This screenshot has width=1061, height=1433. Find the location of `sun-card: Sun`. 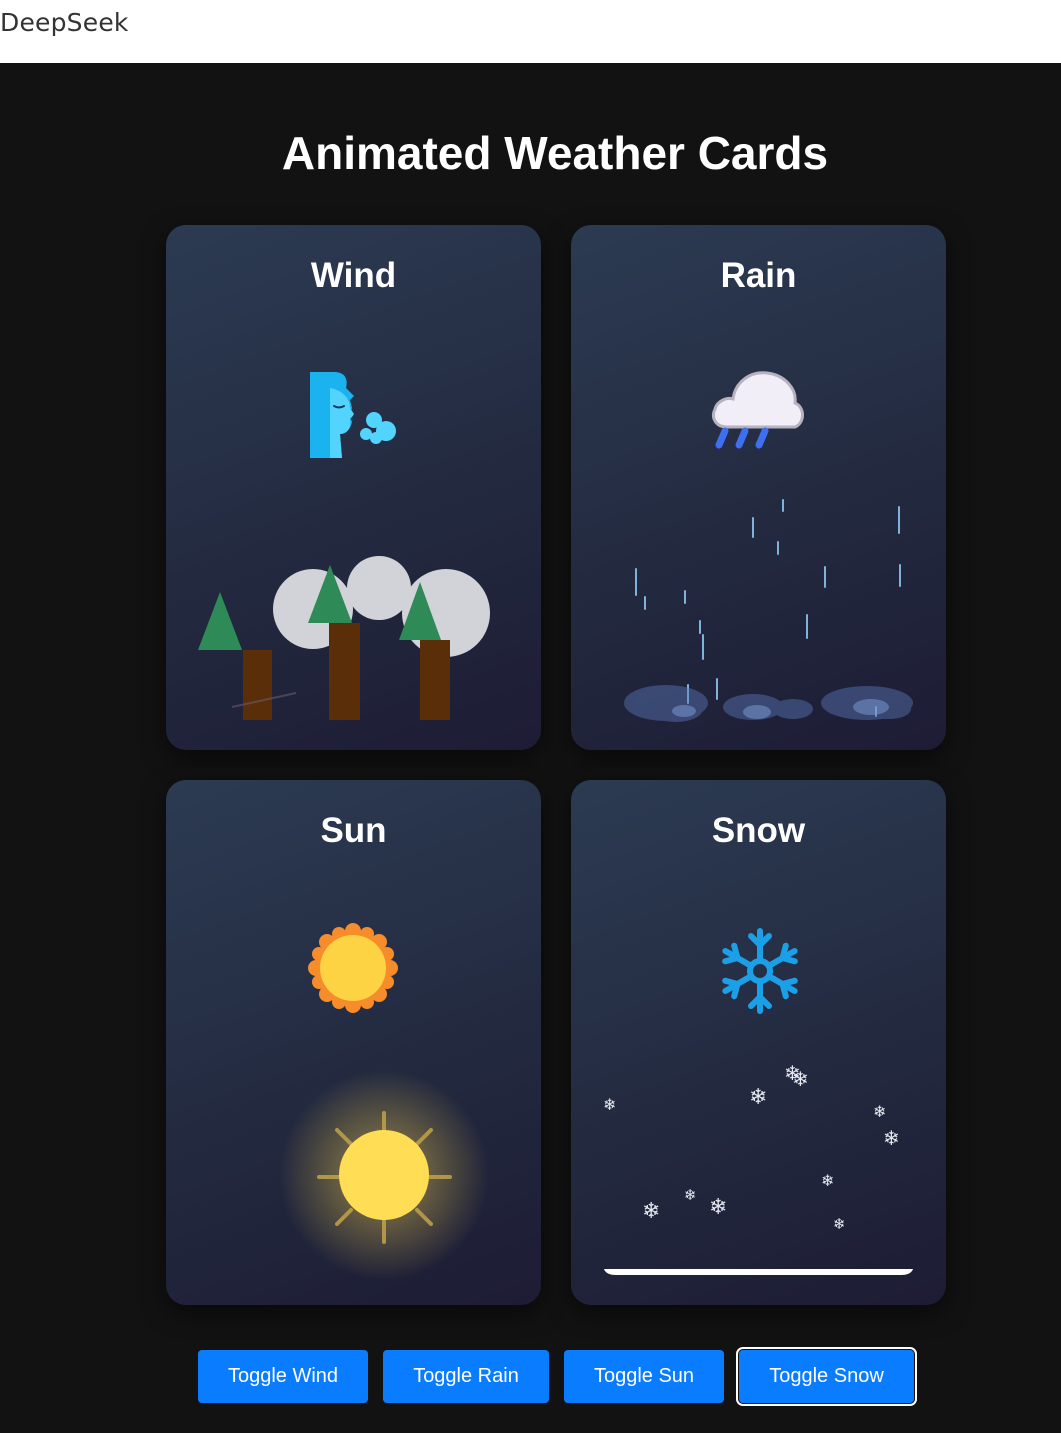

sun-card: Sun is located at coordinates (353, 1042).